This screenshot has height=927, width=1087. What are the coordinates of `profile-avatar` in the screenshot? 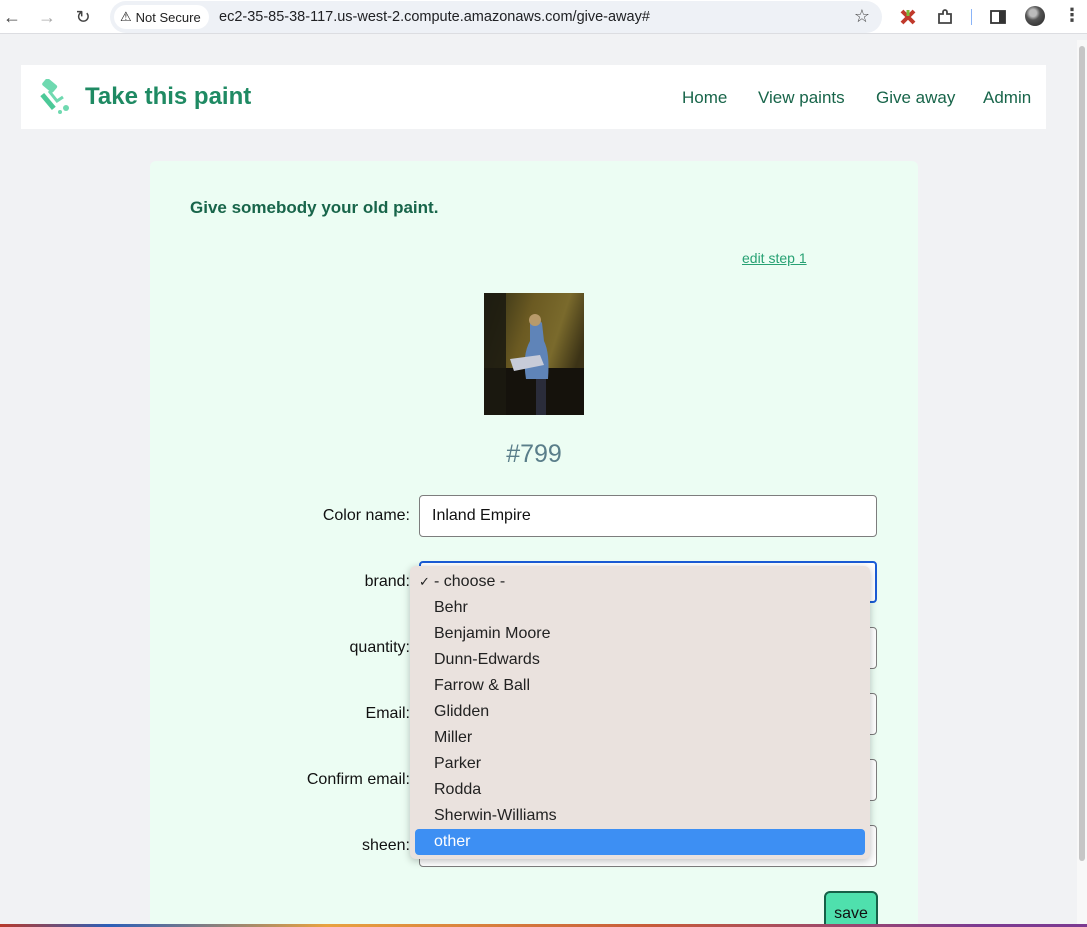 It's located at (1035, 16).